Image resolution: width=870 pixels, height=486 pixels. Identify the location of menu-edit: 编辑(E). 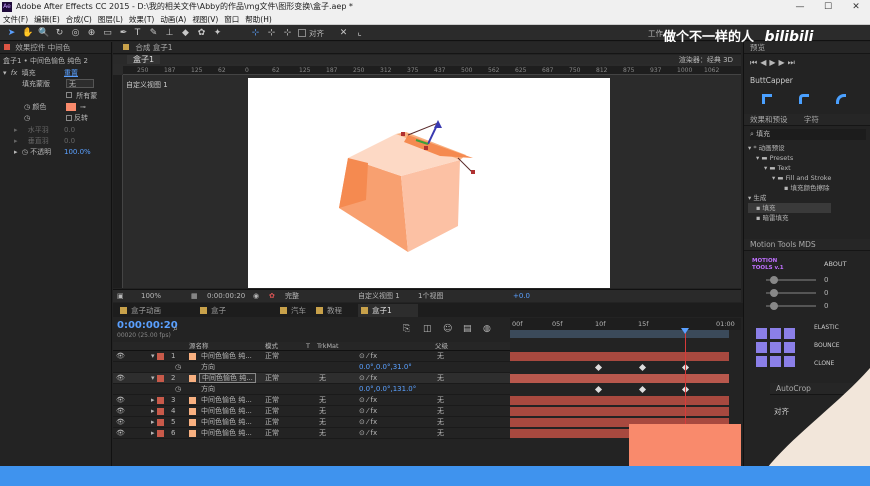
(47, 19).